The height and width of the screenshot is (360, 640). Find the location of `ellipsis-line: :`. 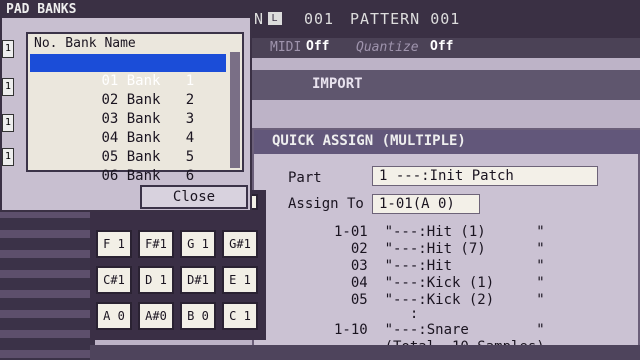

ellipsis-line: : is located at coordinates (376, 314).